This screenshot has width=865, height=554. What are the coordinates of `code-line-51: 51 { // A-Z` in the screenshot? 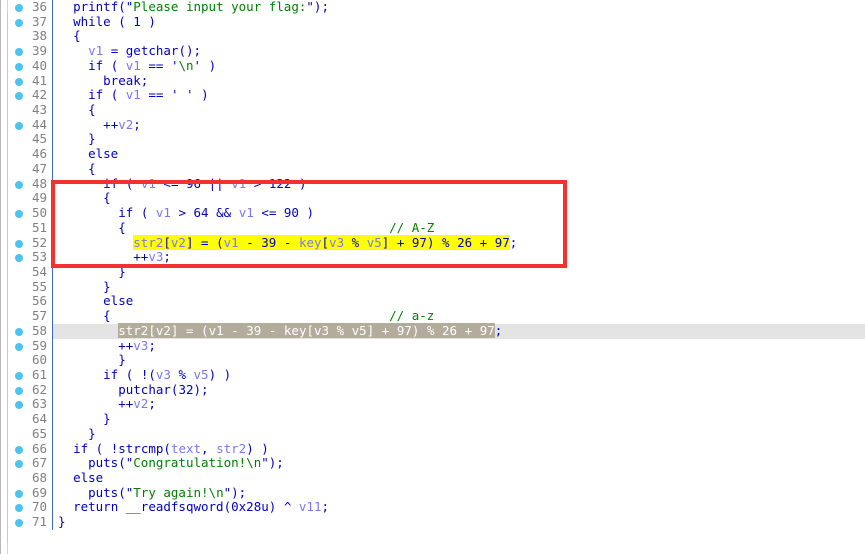 It's located at (433, 227).